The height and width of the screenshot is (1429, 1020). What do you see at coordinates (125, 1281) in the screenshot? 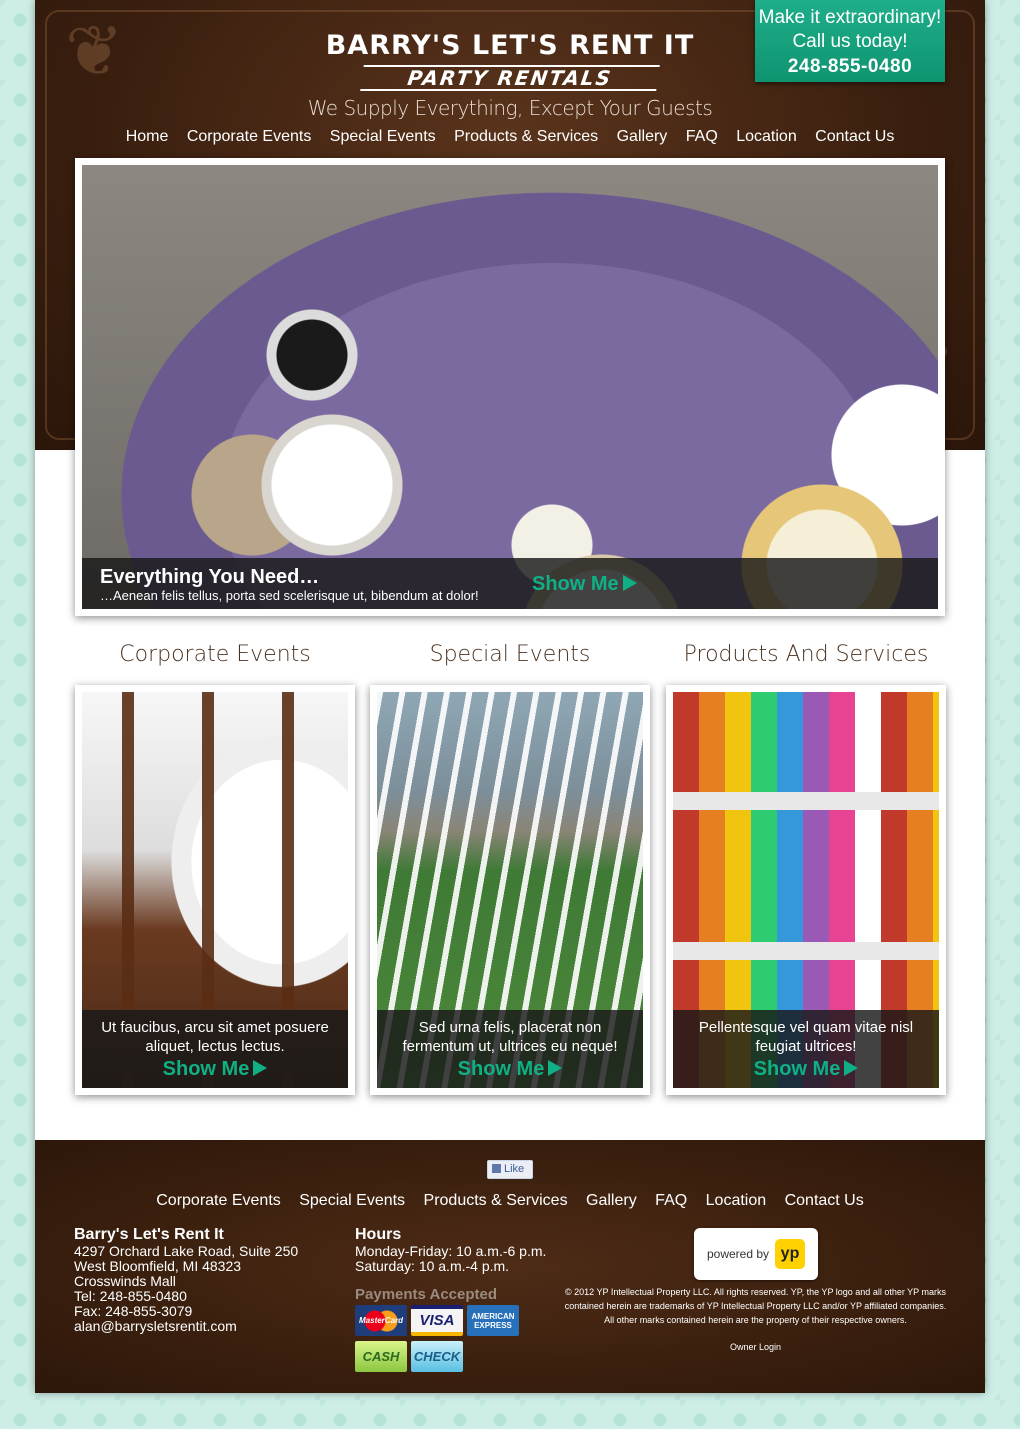
I see `address-line3: Crosswinds Mall` at bounding box center [125, 1281].